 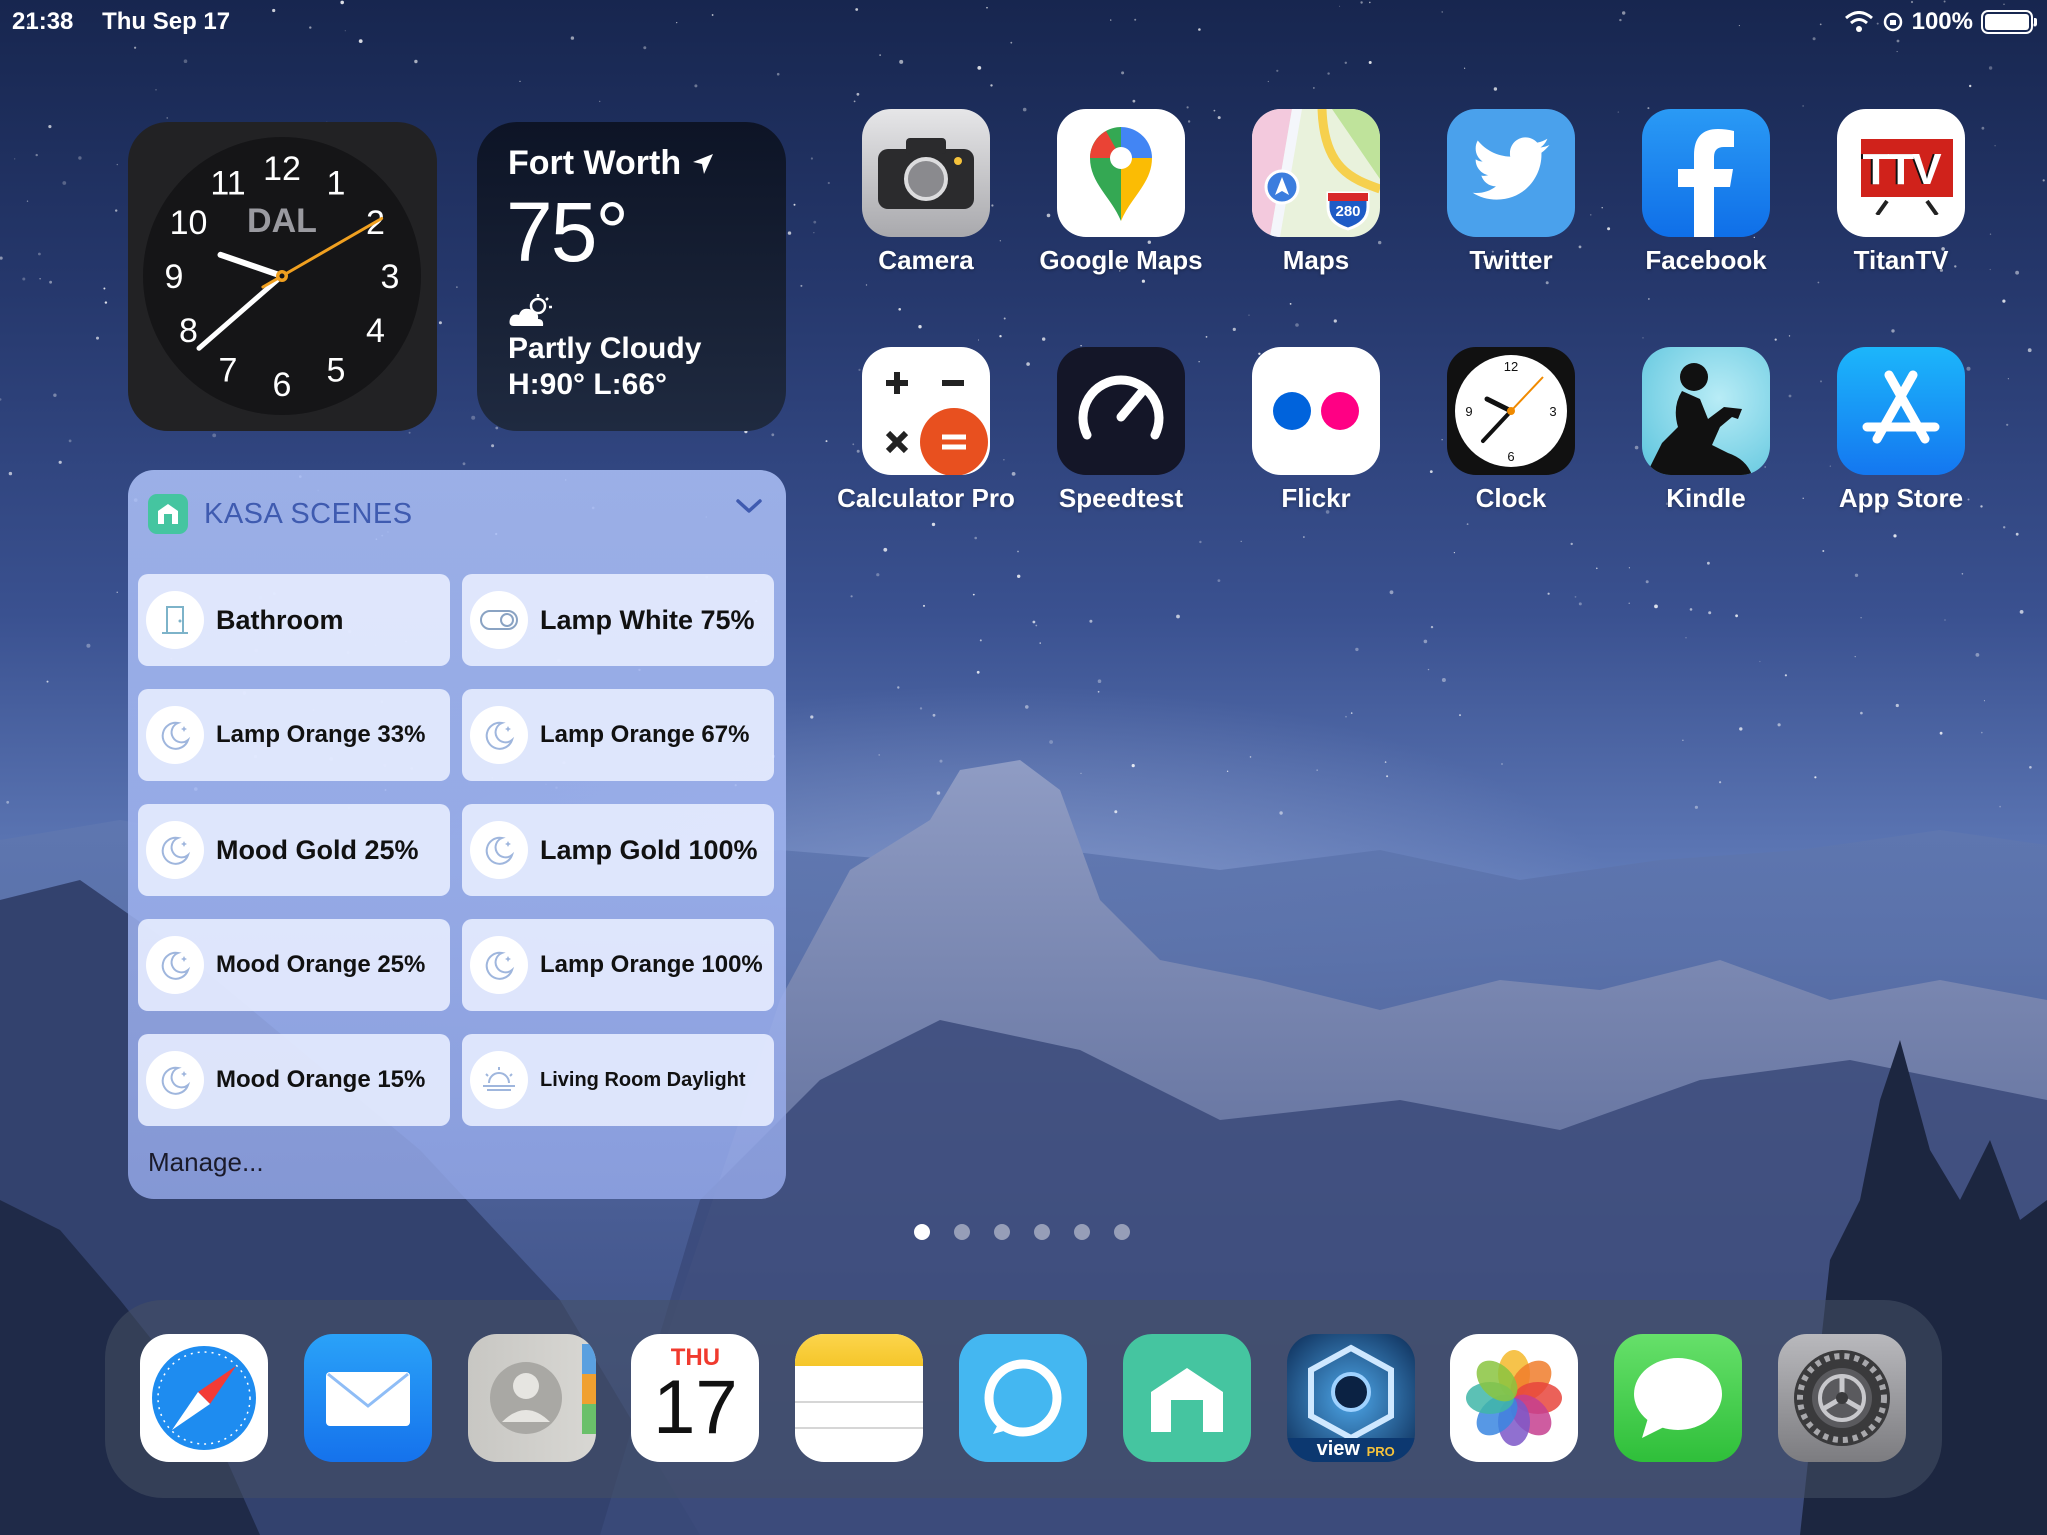 I want to click on scene-label: Mood Orange 15%, so click(x=321, y=1079).